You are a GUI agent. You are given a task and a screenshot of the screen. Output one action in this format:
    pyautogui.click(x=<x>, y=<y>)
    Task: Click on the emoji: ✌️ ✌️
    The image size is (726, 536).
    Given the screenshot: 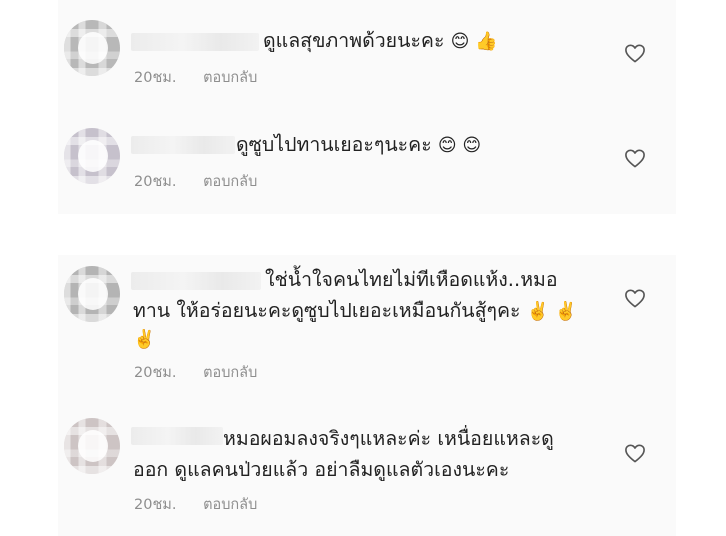 What is the action you would take?
    pyautogui.click(x=552, y=311)
    